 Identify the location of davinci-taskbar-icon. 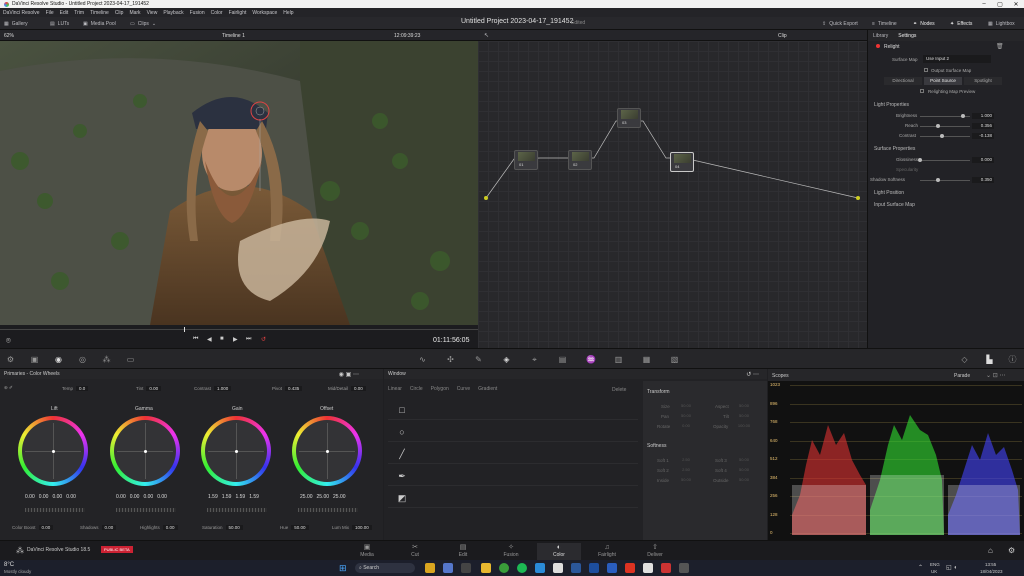
(684, 568).